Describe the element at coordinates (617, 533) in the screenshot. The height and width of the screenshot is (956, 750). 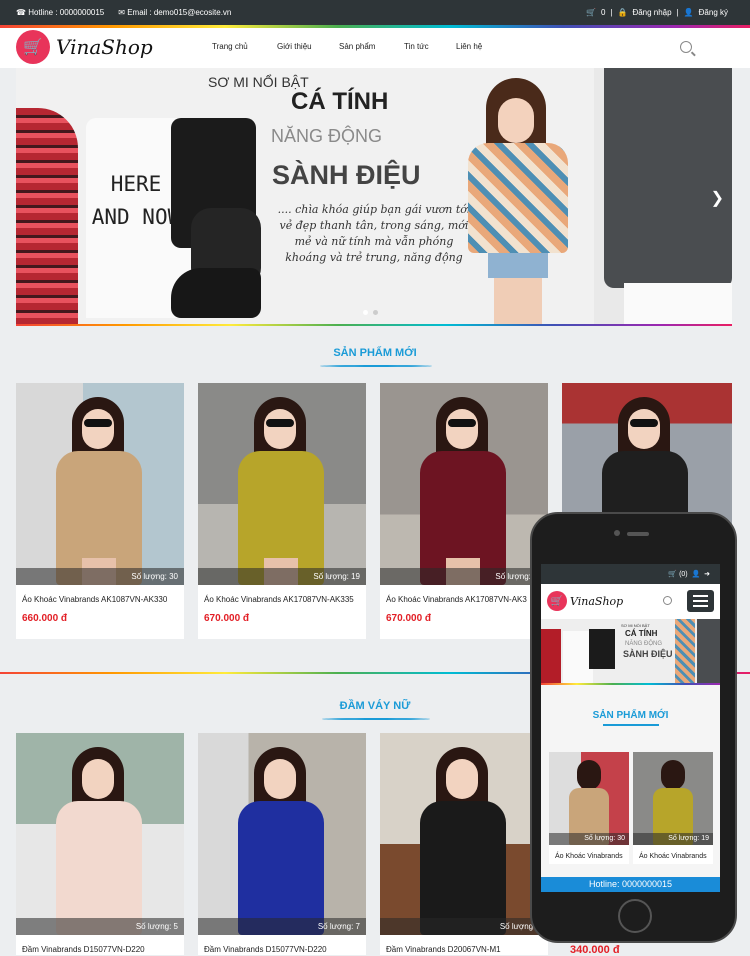
I see `phone-camera` at that location.